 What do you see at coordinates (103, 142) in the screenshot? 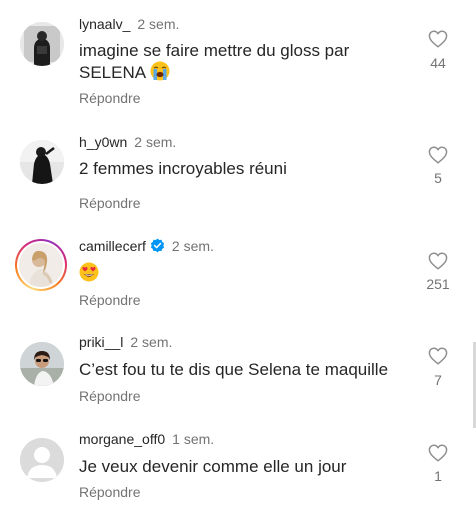
I see `comment-username: h_y0wn` at bounding box center [103, 142].